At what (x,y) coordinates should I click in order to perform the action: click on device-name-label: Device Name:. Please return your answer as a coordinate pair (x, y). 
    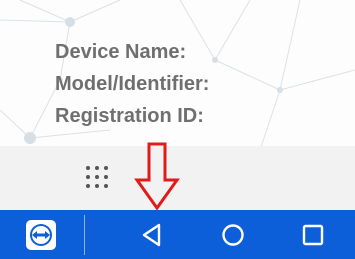
    Looking at the image, I should click on (121, 52).